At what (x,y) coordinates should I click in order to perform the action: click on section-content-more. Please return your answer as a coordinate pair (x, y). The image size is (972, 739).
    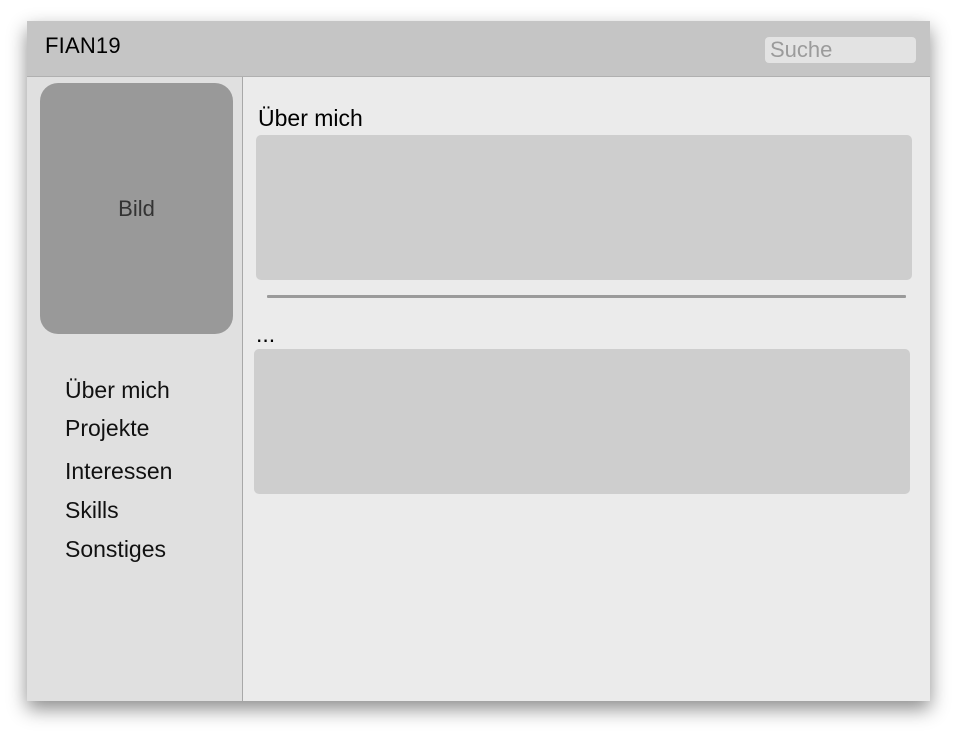
    Looking at the image, I should click on (582, 421).